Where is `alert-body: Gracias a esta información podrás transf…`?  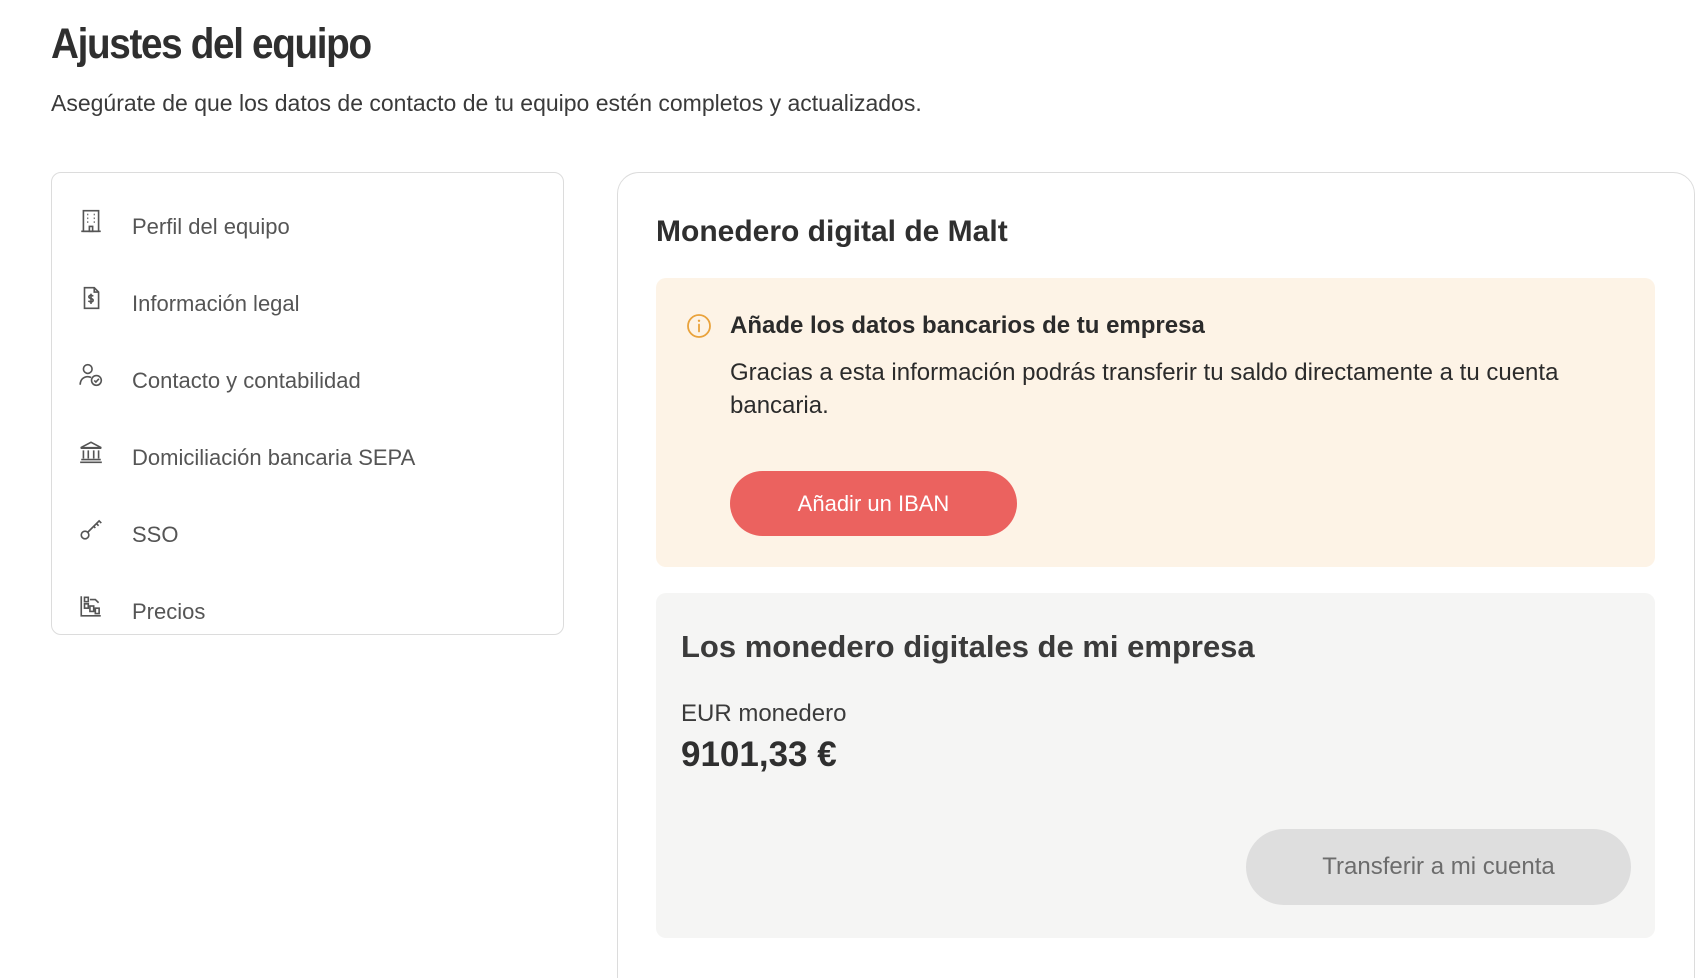
alert-body: Gracias a esta información podrás transf… is located at coordinates (1144, 389).